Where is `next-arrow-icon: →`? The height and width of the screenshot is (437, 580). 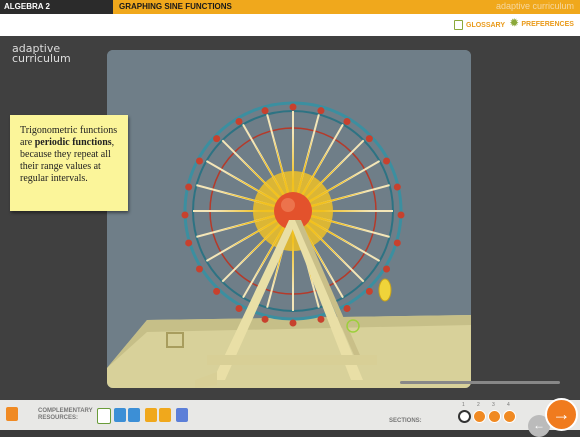 next-arrow-icon: → is located at coordinates (561, 414).